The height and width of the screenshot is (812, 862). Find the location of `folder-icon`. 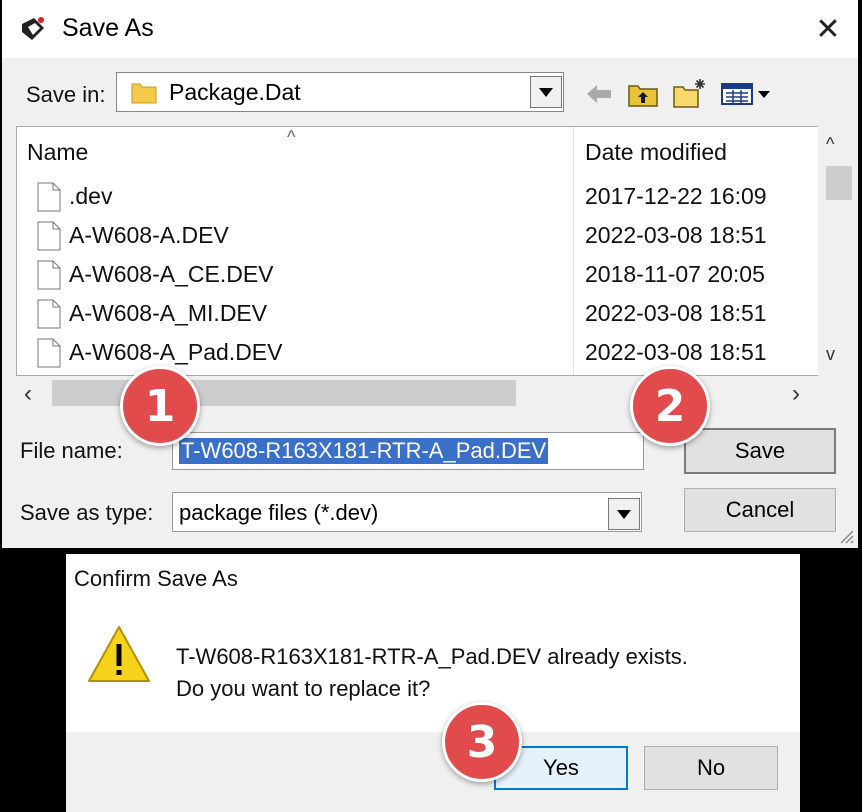

folder-icon is located at coordinates (144, 93).